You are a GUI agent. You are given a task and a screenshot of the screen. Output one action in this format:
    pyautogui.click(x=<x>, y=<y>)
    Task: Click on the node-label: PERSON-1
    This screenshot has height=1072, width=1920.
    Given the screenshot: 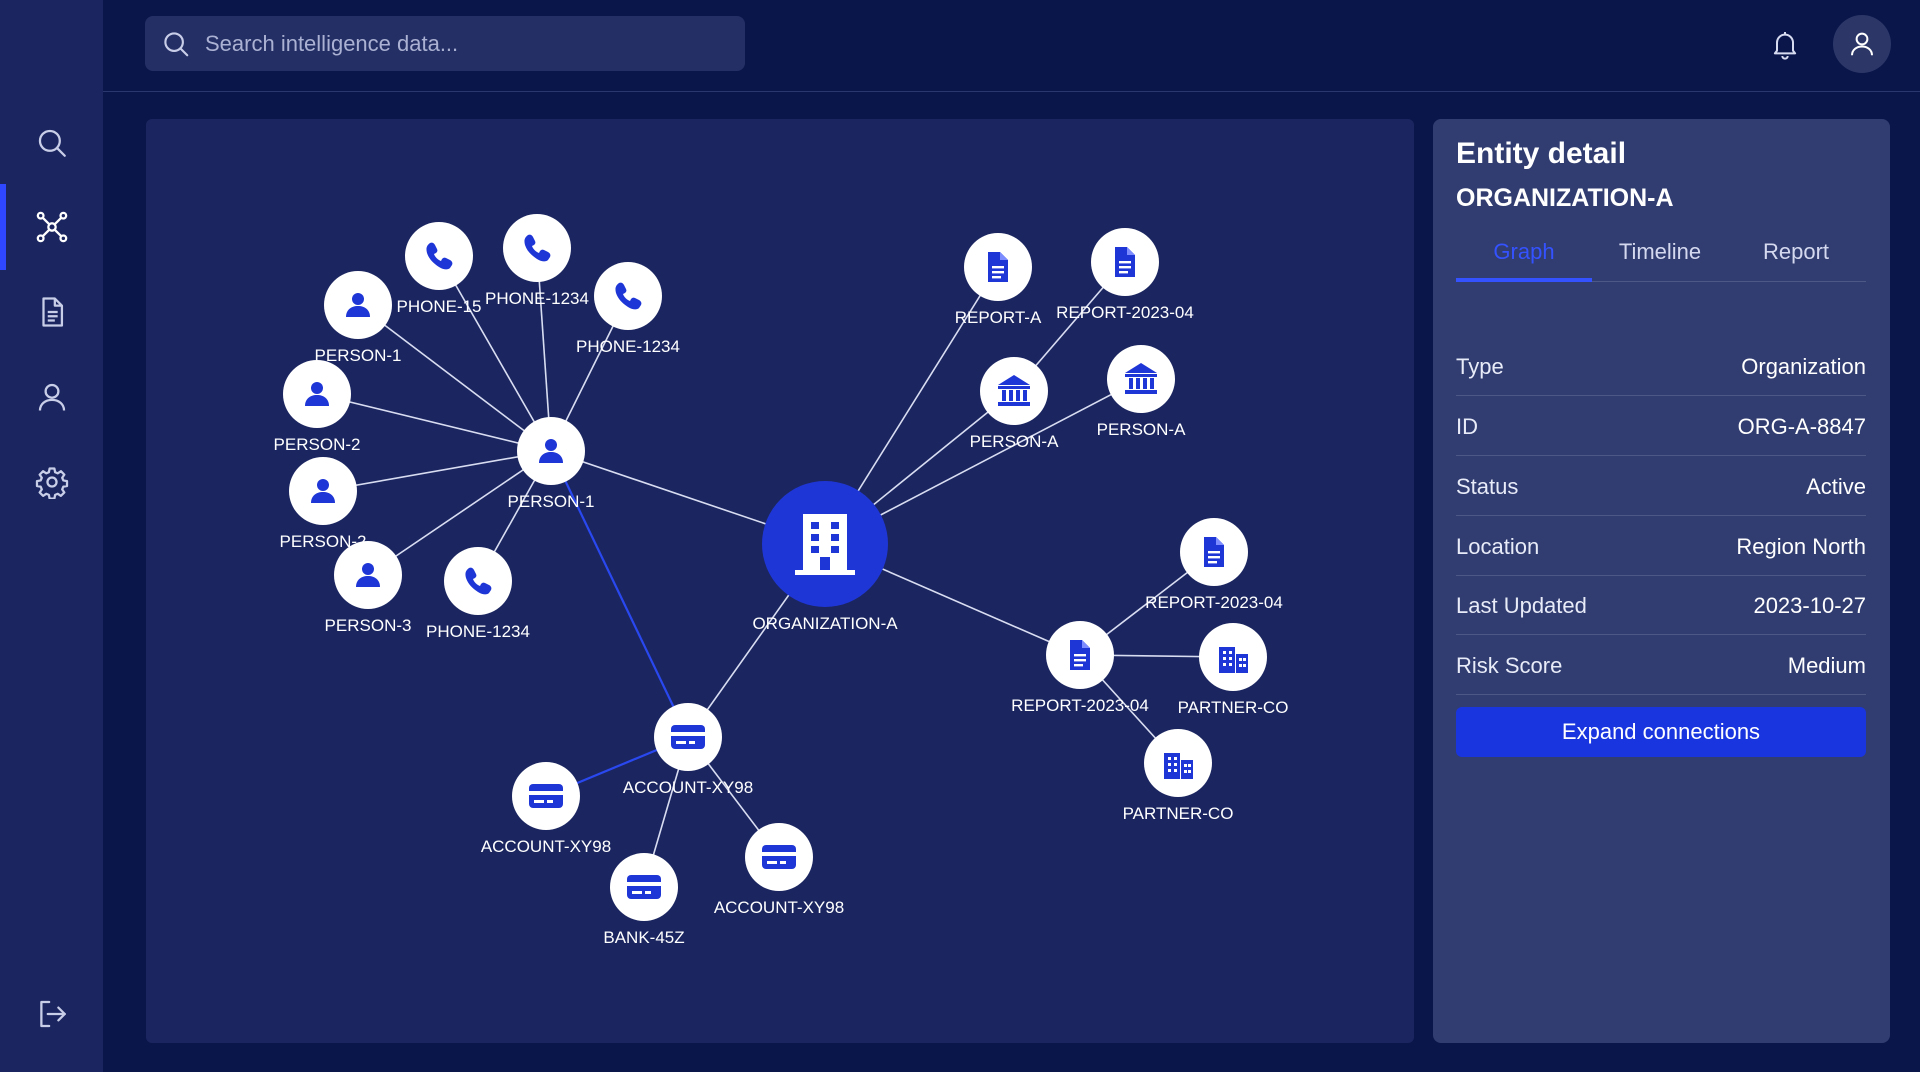 What is the action you would take?
    pyautogui.click(x=551, y=501)
    